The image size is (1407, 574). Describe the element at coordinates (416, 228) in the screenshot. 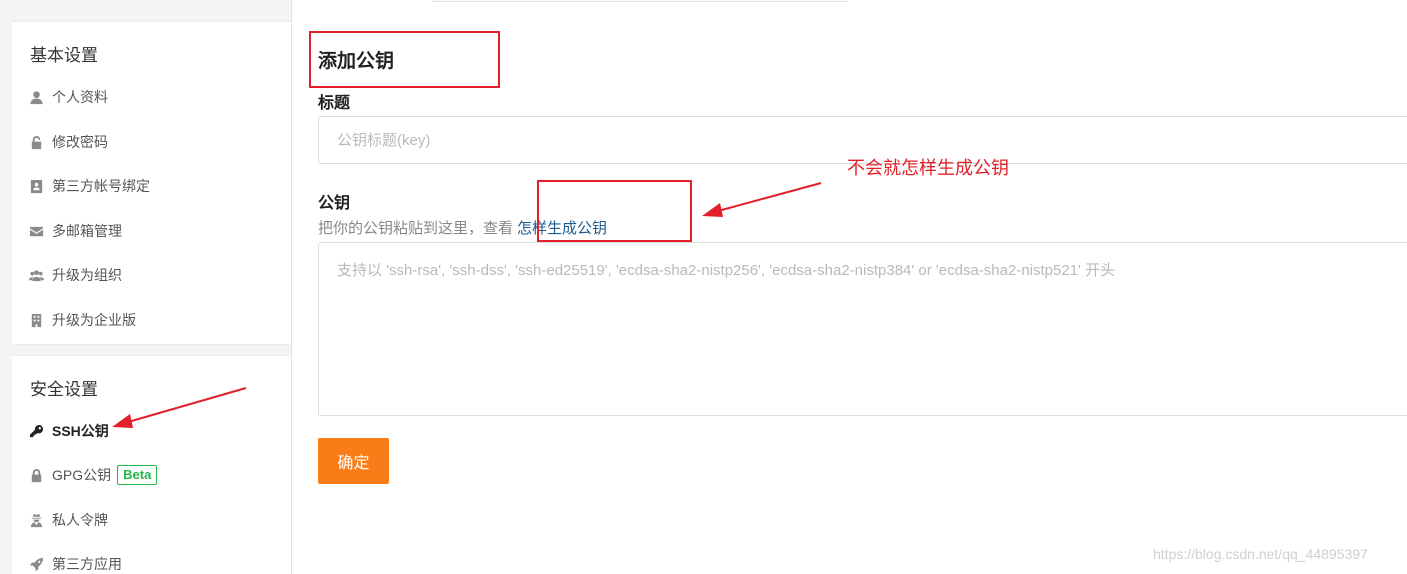

I see `key-hint-text: 把你的公钥粘贴到这里，查看` at that location.